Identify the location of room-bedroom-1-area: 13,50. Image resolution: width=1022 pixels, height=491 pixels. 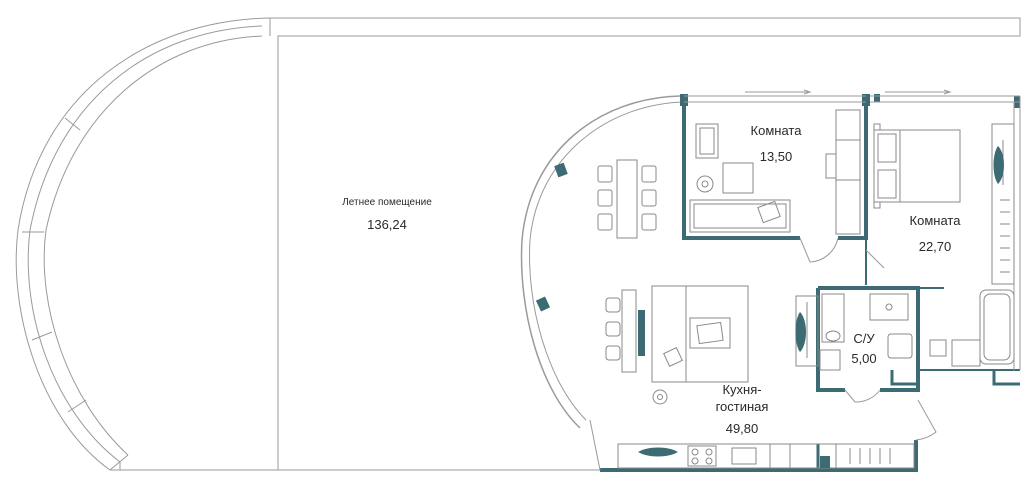
(776, 156).